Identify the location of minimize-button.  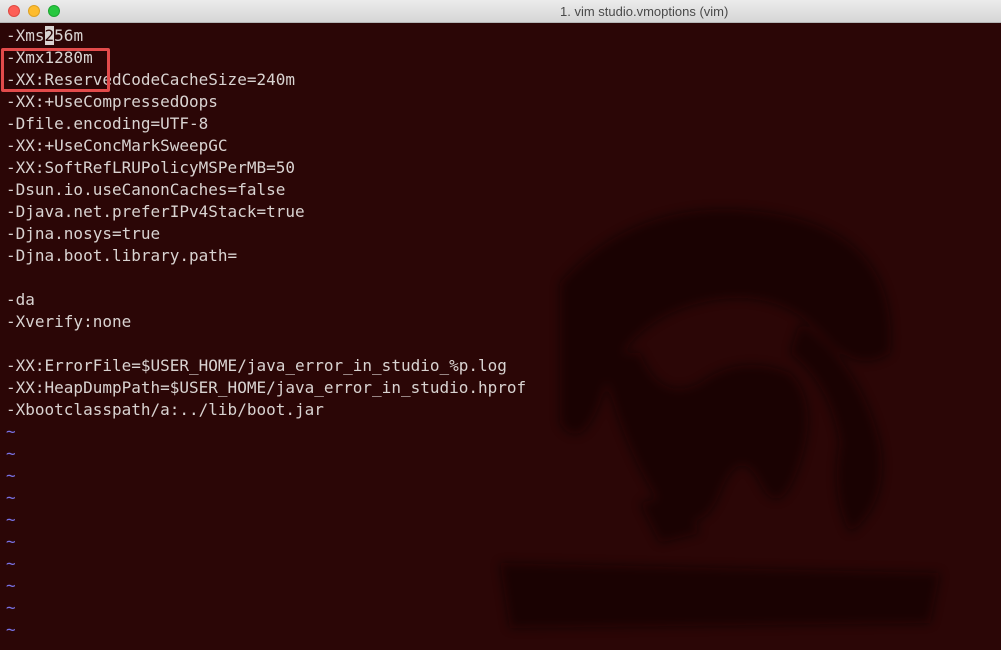
(34, 11).